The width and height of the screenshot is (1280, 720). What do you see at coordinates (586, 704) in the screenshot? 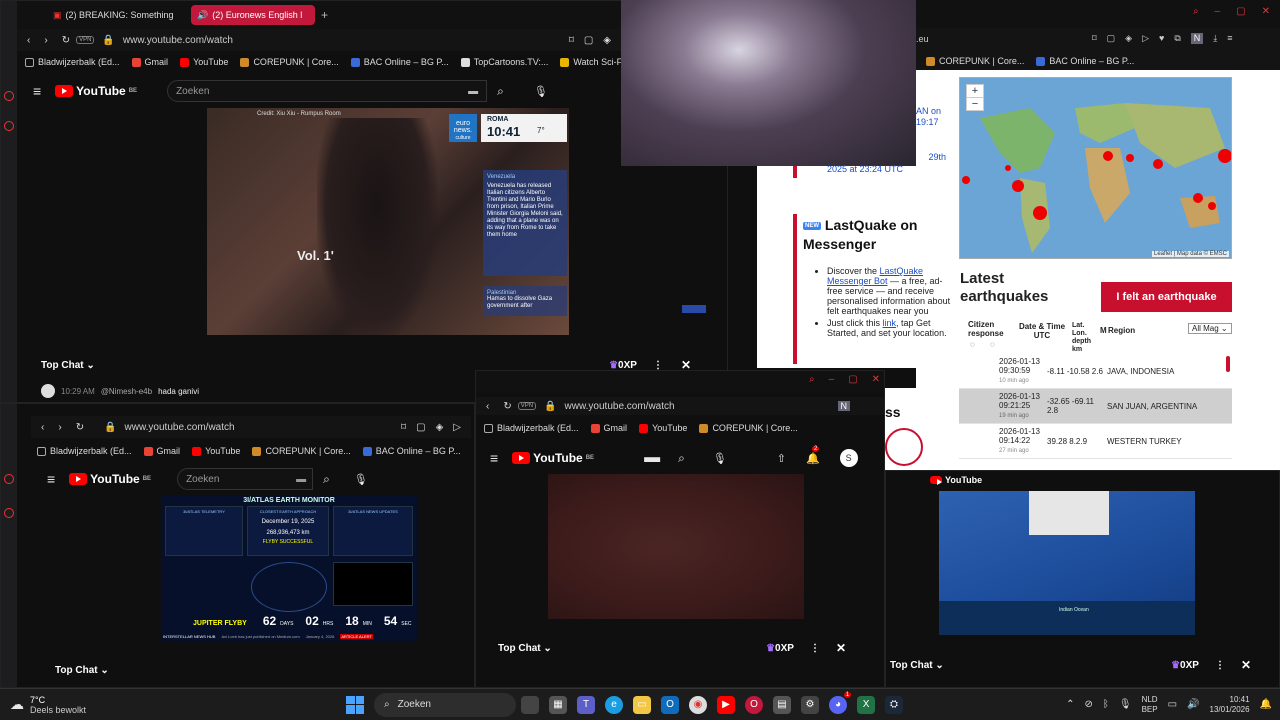
I see `teams-icon: T` at bounding box center [586, 704].